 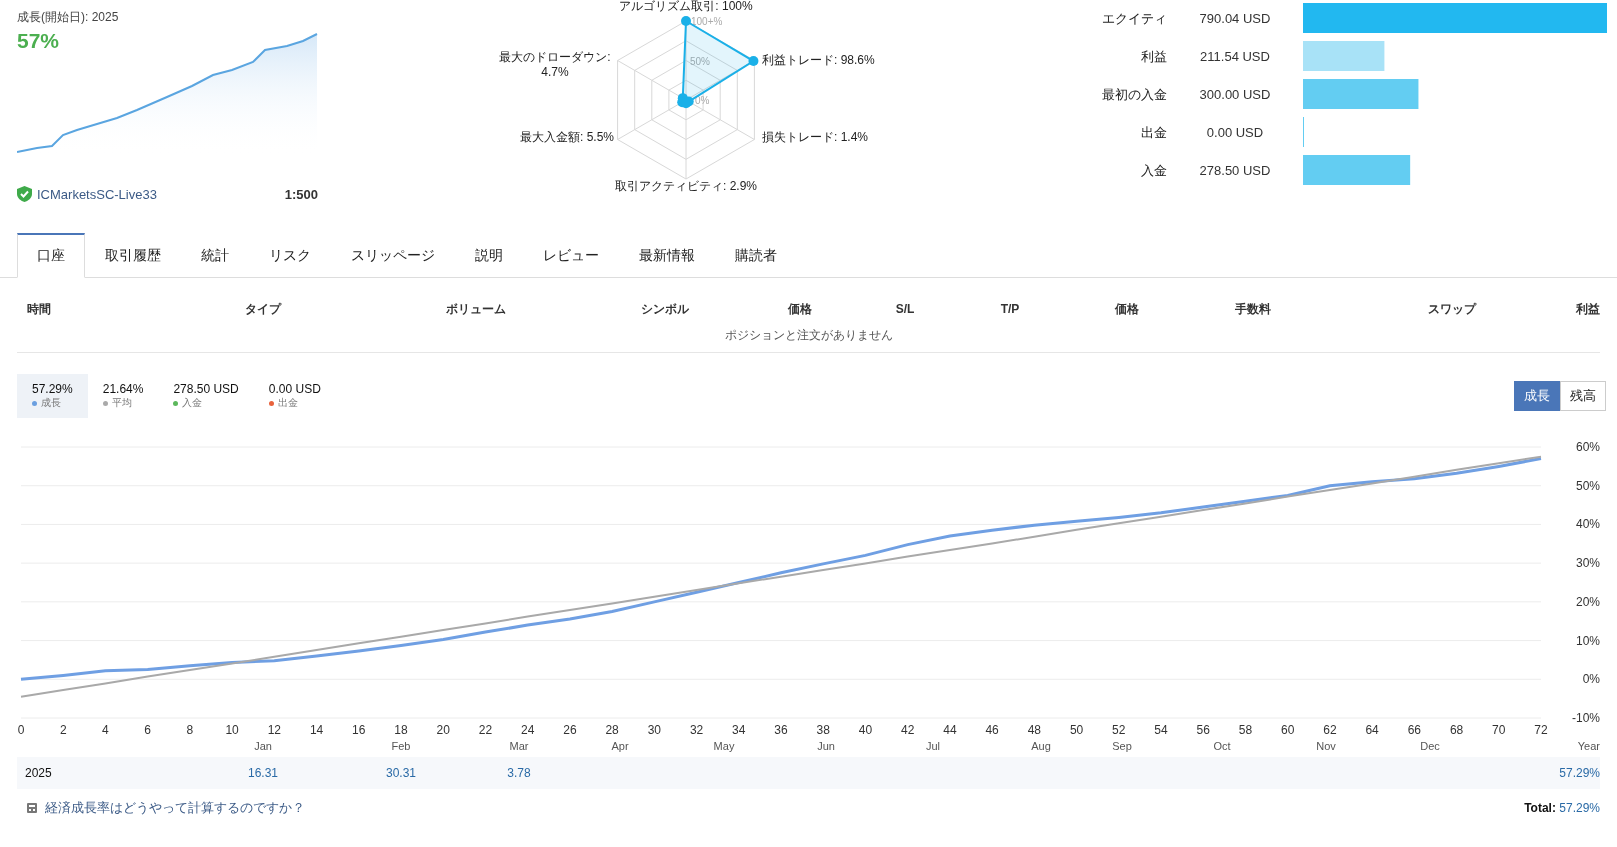 What do you see at coordinates (215, 255) in the screenshot?
I see `tab: 統計` at bounding box center [215, 255].